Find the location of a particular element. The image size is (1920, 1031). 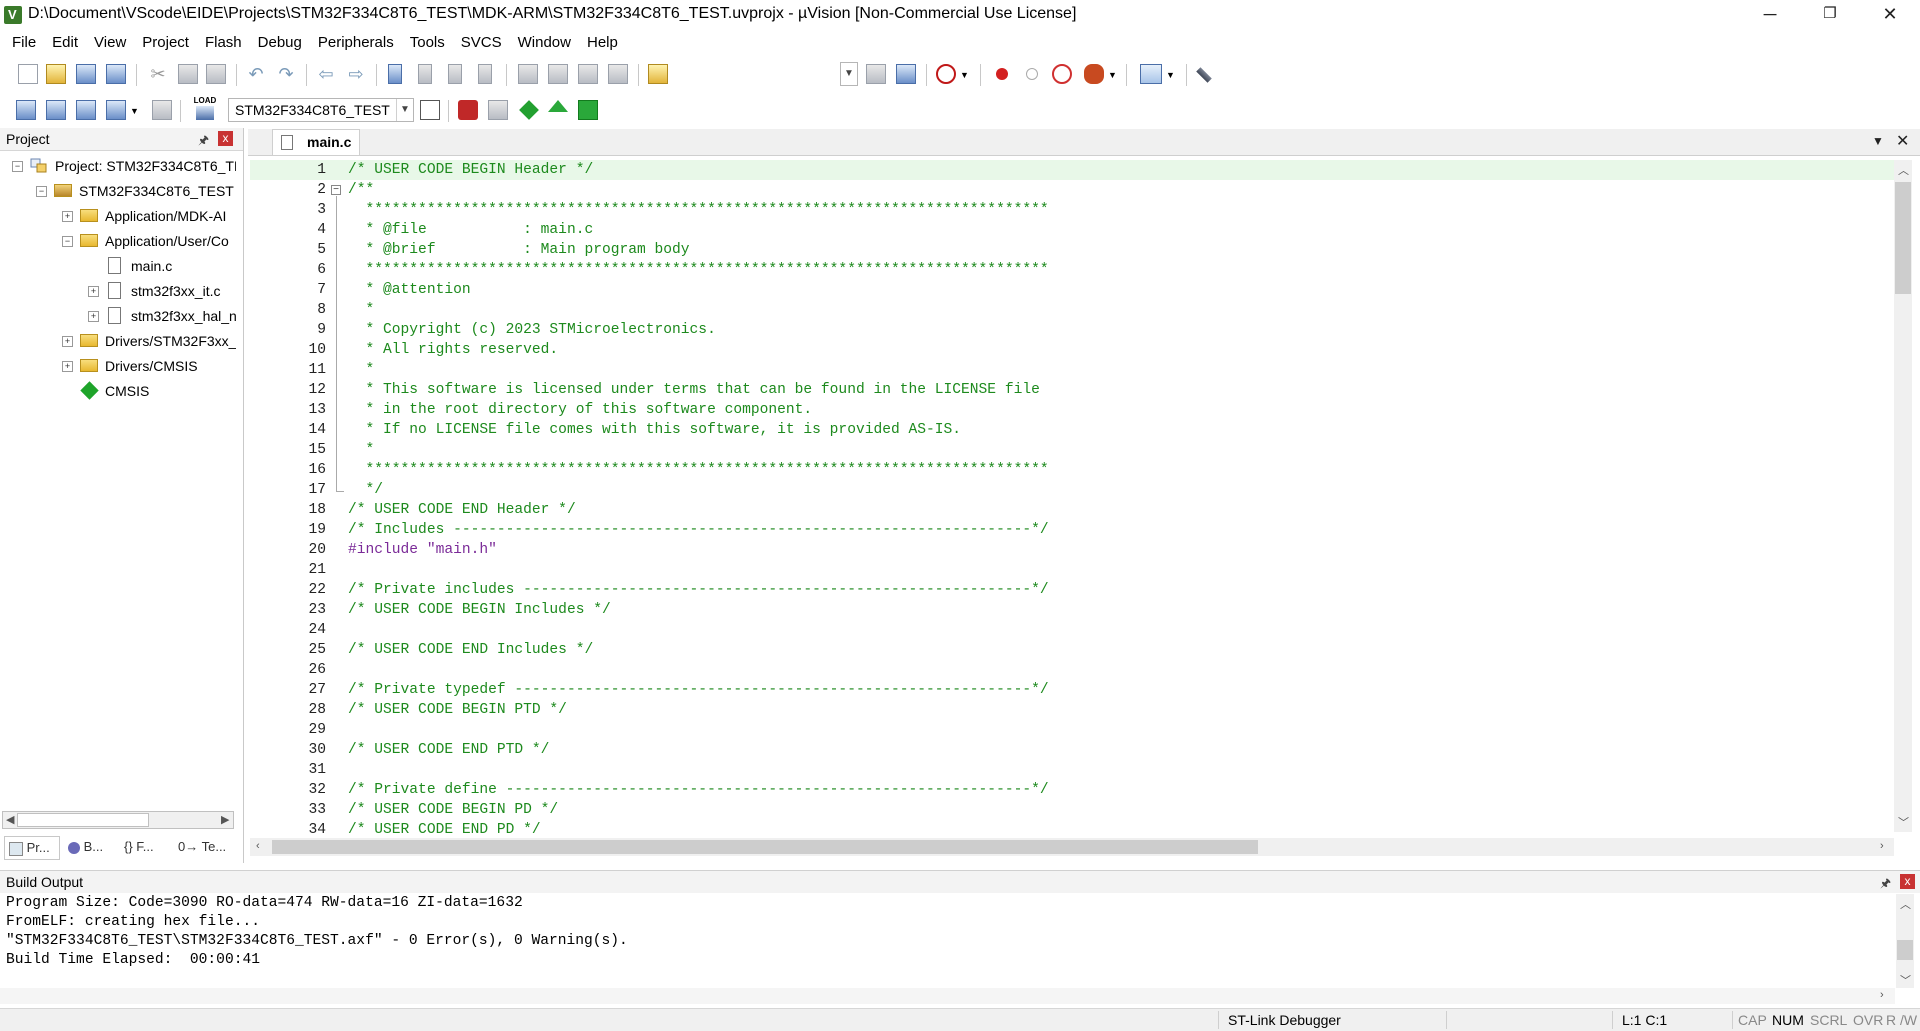

prev-bookmark-icon is located at coordinates (425, 74).